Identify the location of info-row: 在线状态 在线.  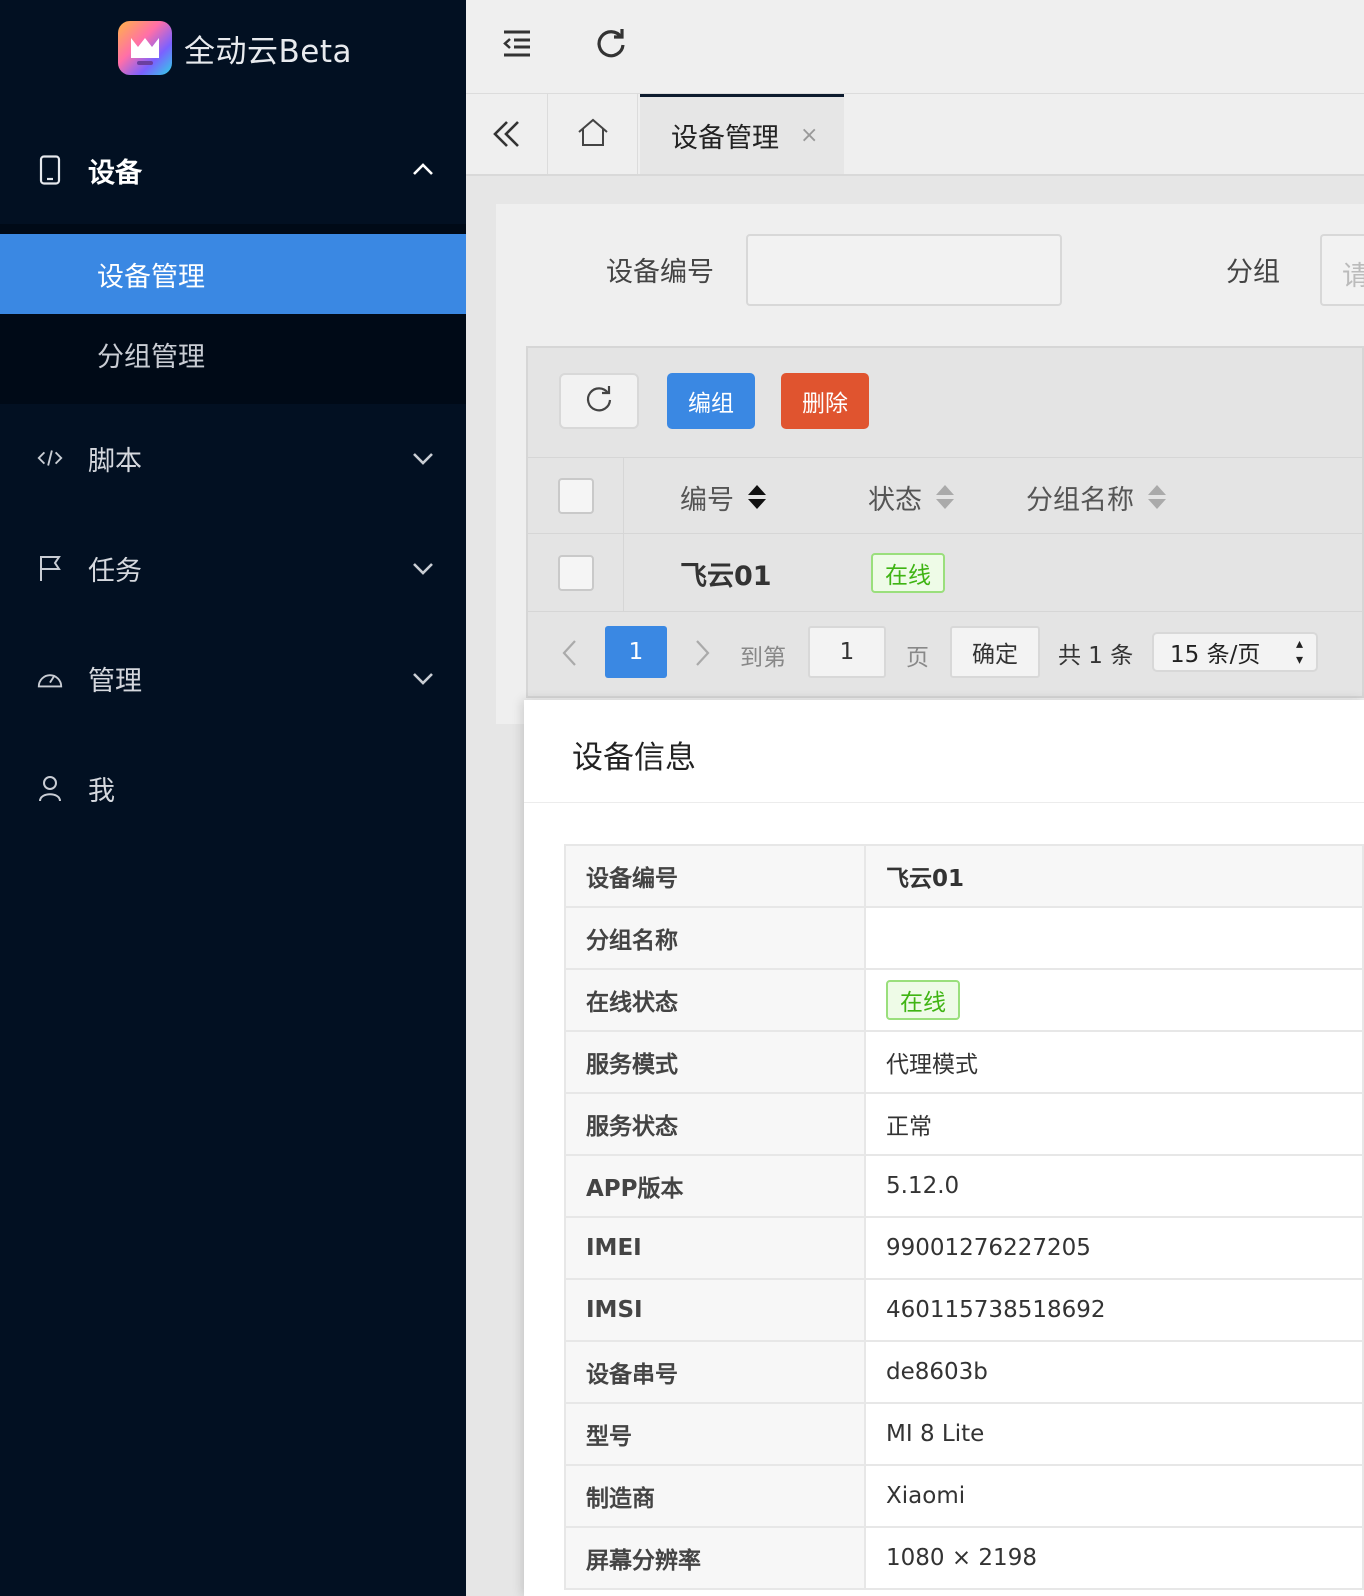
(964, 1000).